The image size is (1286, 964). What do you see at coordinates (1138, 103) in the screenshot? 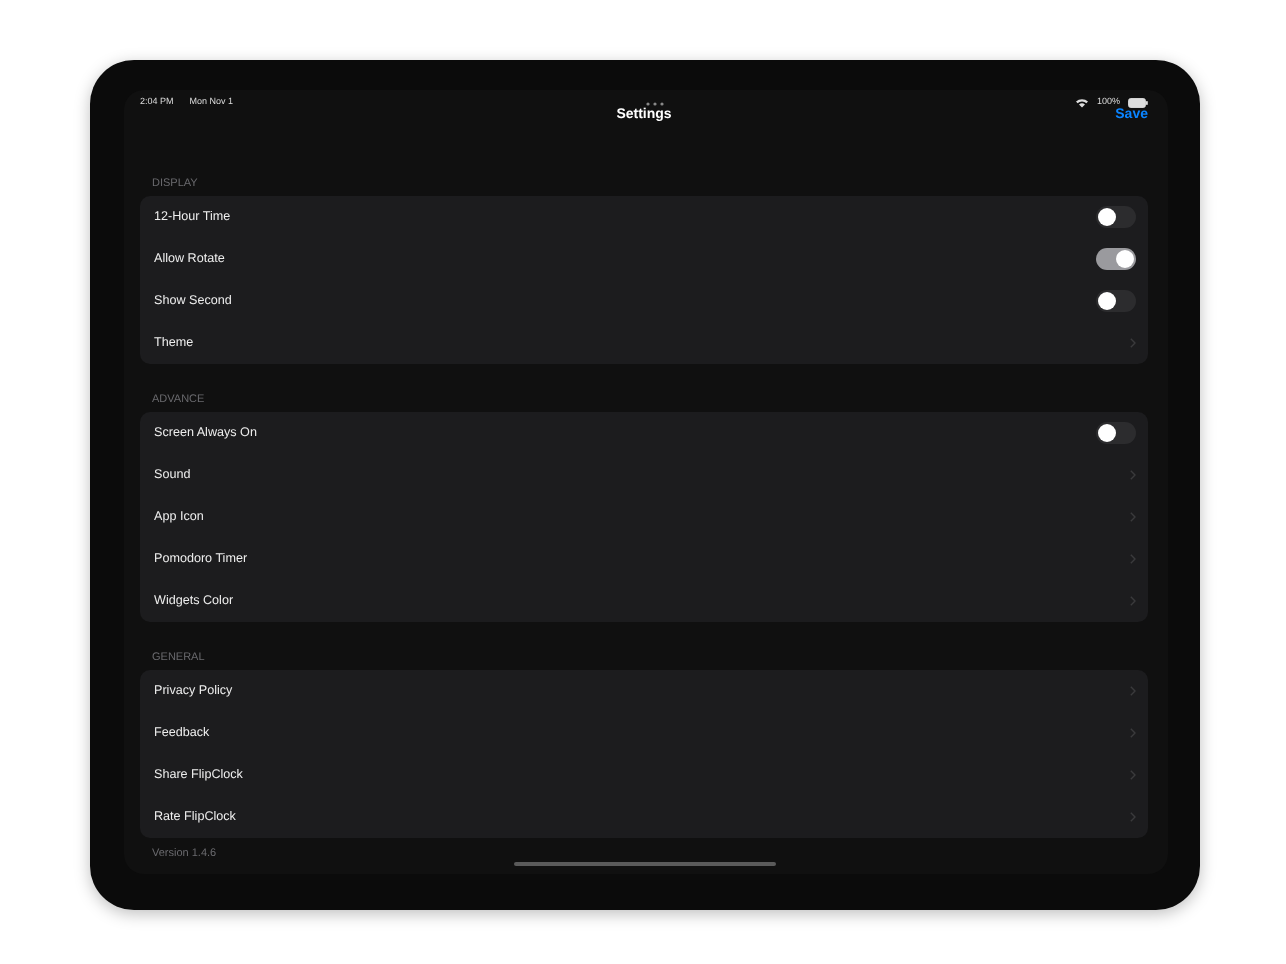
I see `battery-icon` at bounding box center [1138, 103].